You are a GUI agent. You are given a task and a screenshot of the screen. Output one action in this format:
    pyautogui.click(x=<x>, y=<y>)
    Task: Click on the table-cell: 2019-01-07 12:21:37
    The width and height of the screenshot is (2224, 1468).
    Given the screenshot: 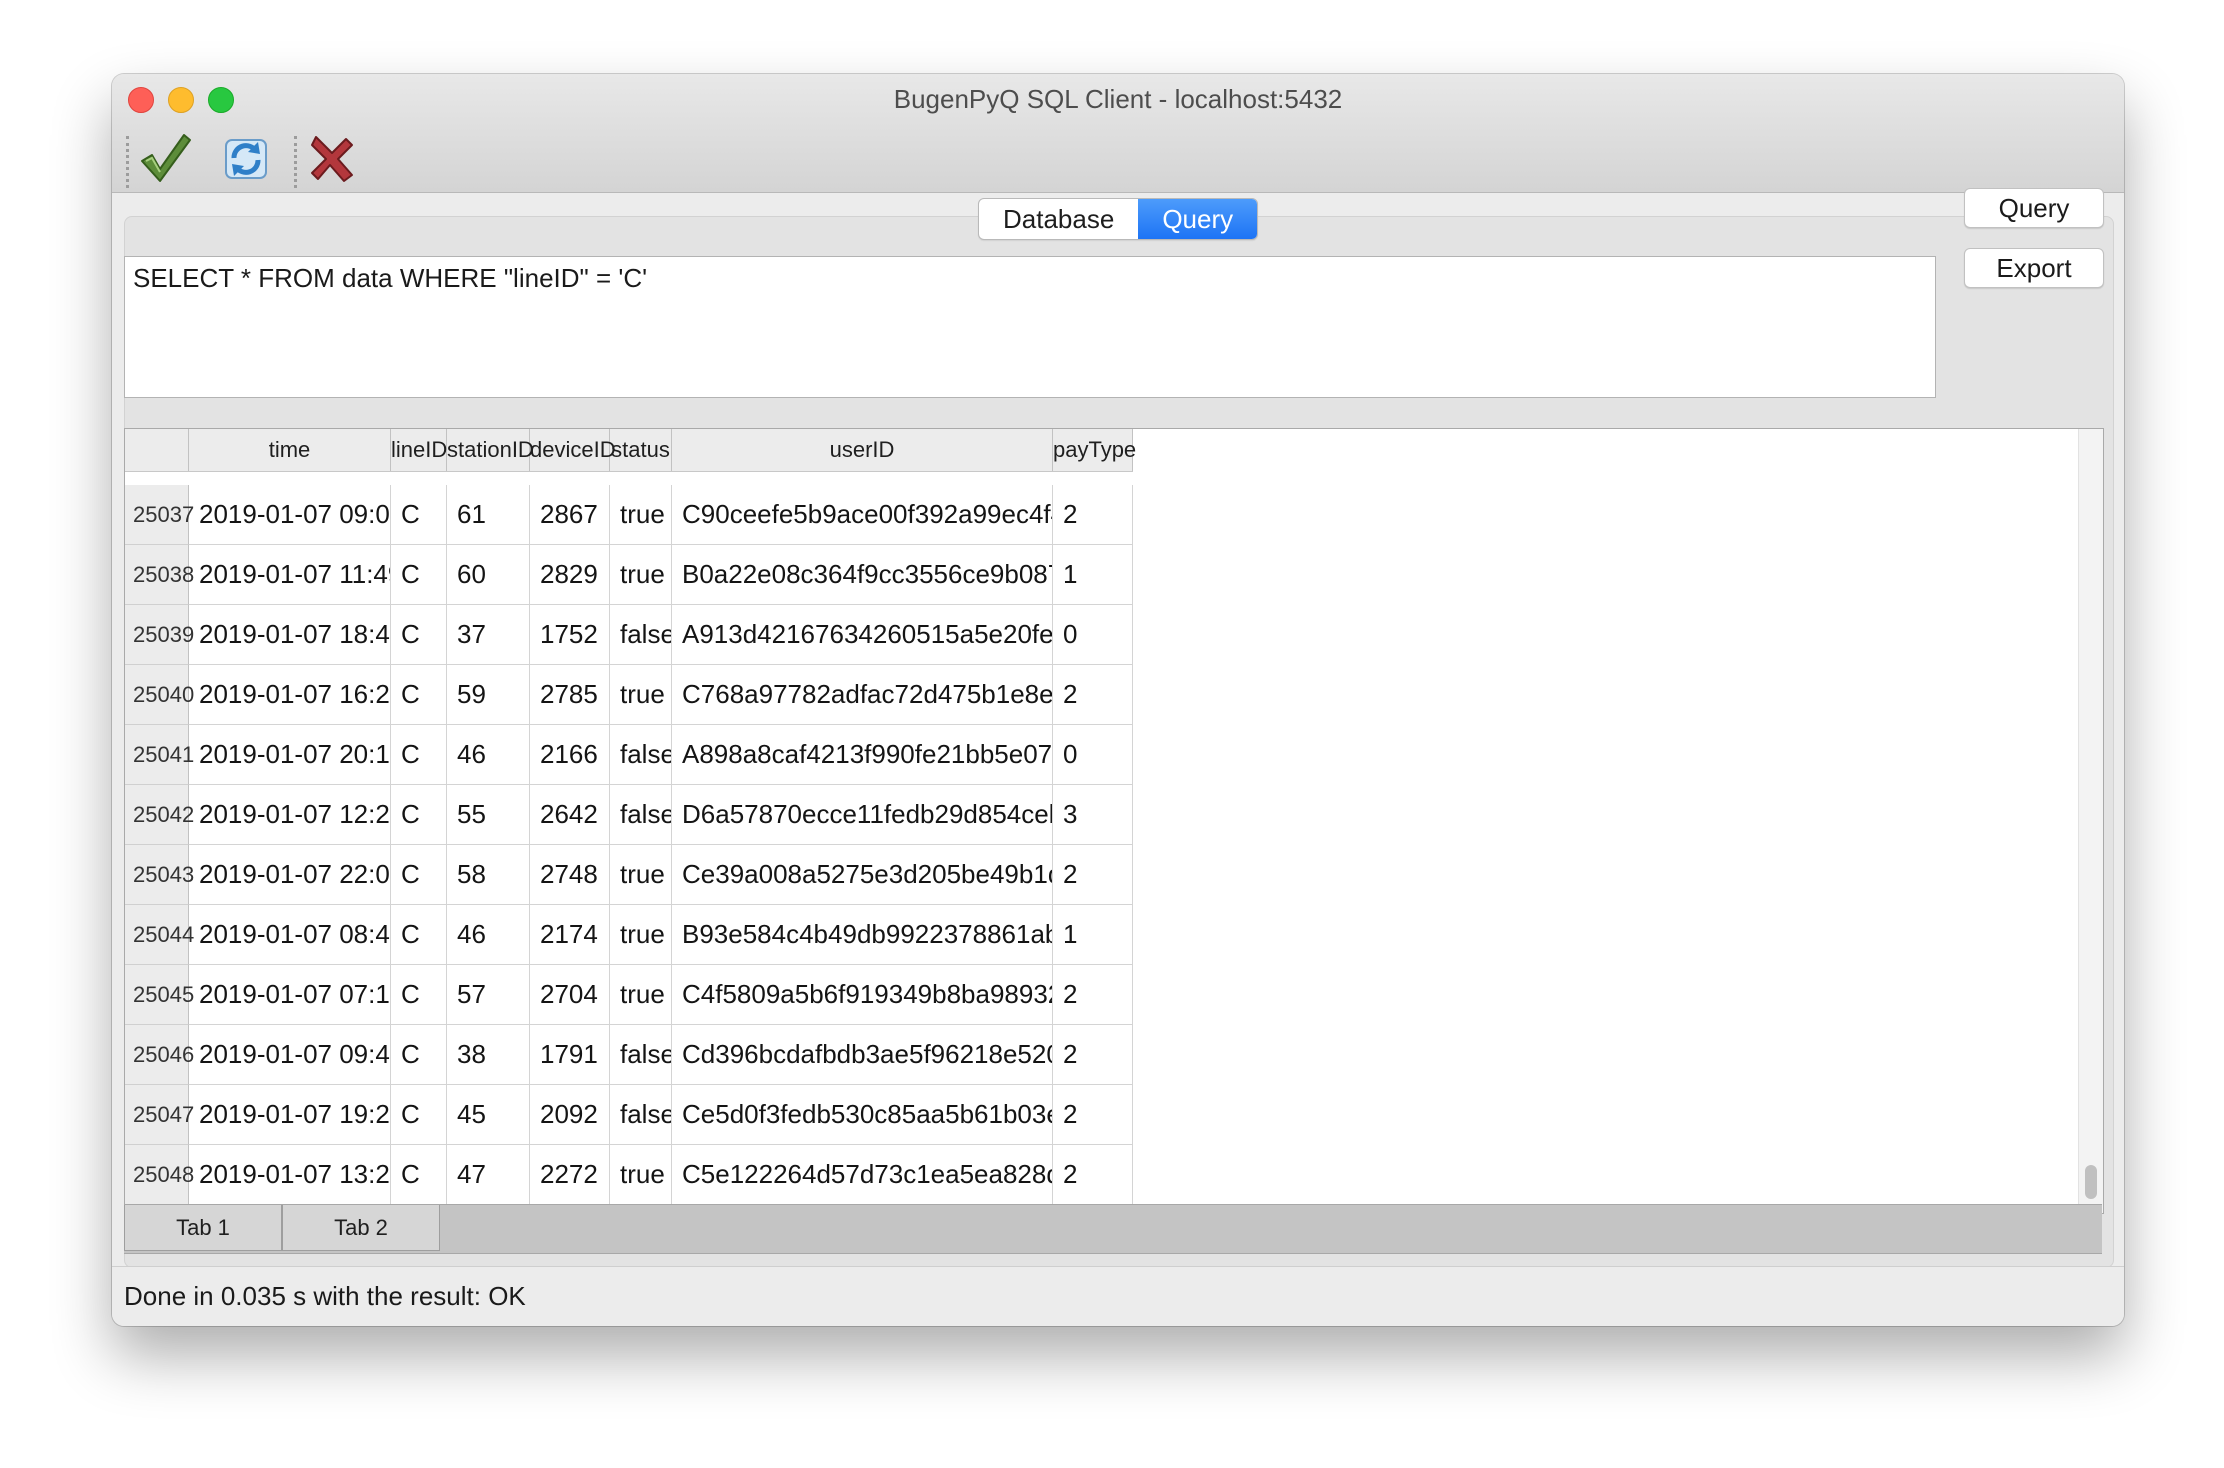 What is the action you would take?
    pyautogui.click(x=290, y=815)
    